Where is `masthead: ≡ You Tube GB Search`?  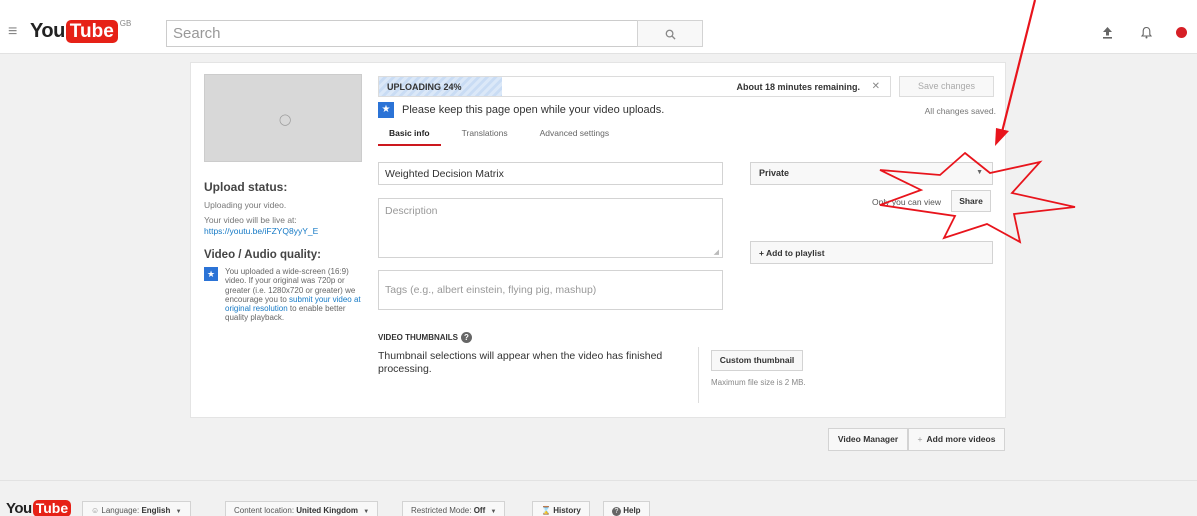 masthead: ≡ You Tube GB Search is located at coordinates (598, 27).